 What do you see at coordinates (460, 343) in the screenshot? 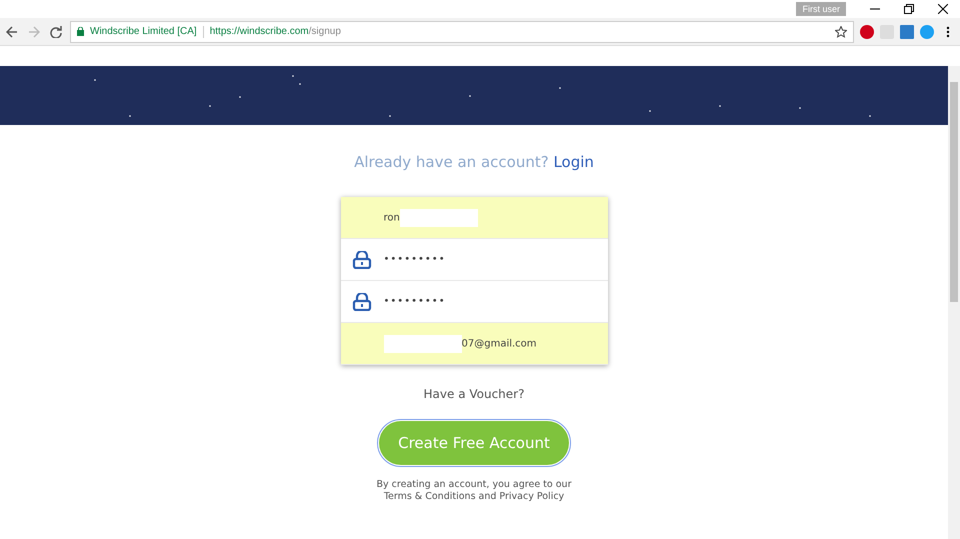
I see `field-value: 07@gmail.com` at bounding box center [460, 343].